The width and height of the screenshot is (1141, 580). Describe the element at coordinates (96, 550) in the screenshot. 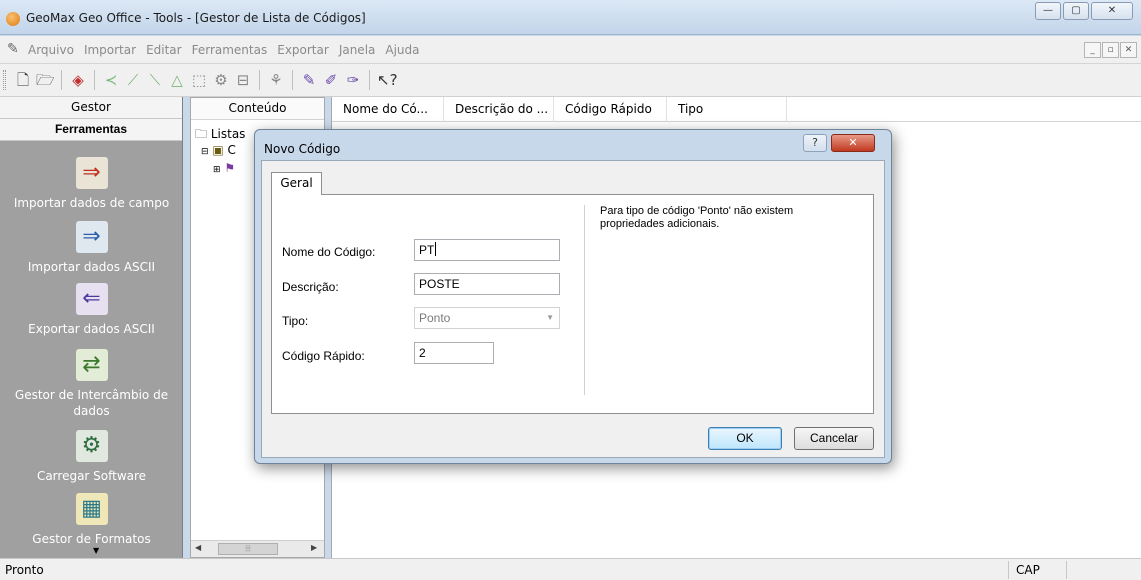

I see `scroll-down-icon: ▼` at that location.